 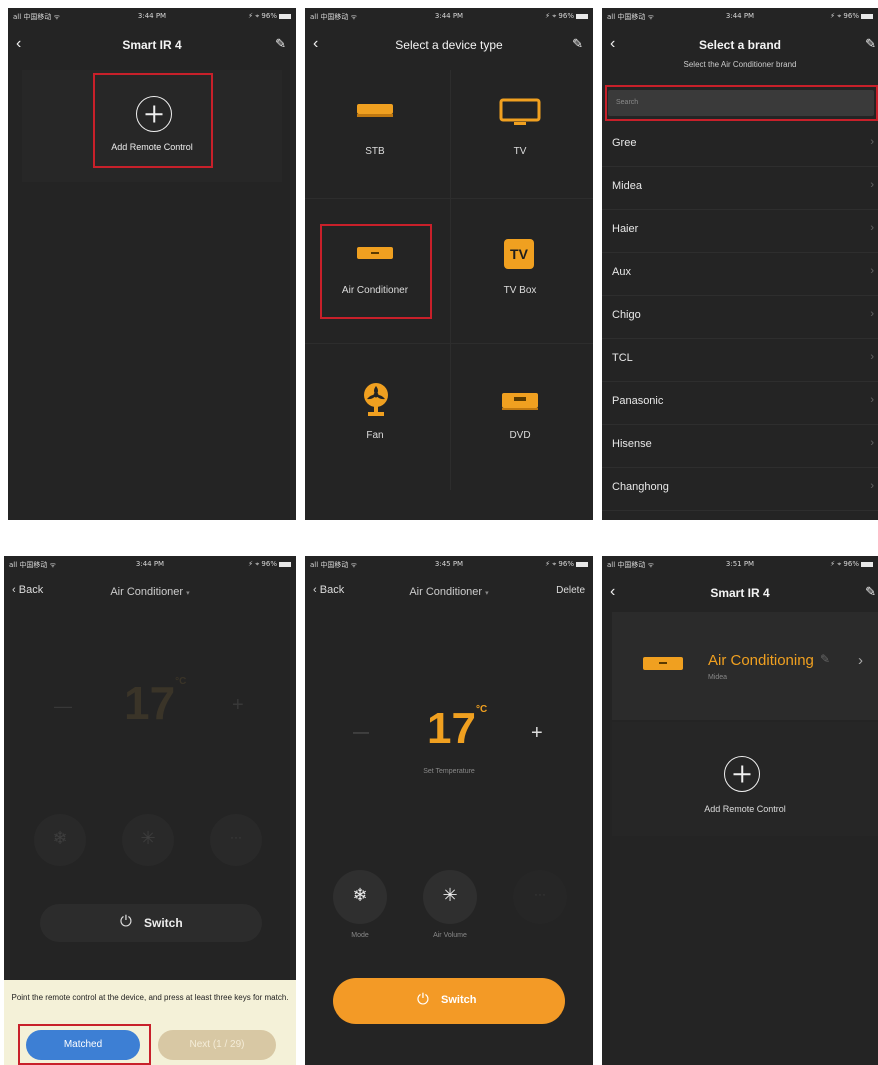 What do you see at coordinates (519, 254) in the screenshot?
I see `tv-box-icon: TV` at bounding box center [519, 254].